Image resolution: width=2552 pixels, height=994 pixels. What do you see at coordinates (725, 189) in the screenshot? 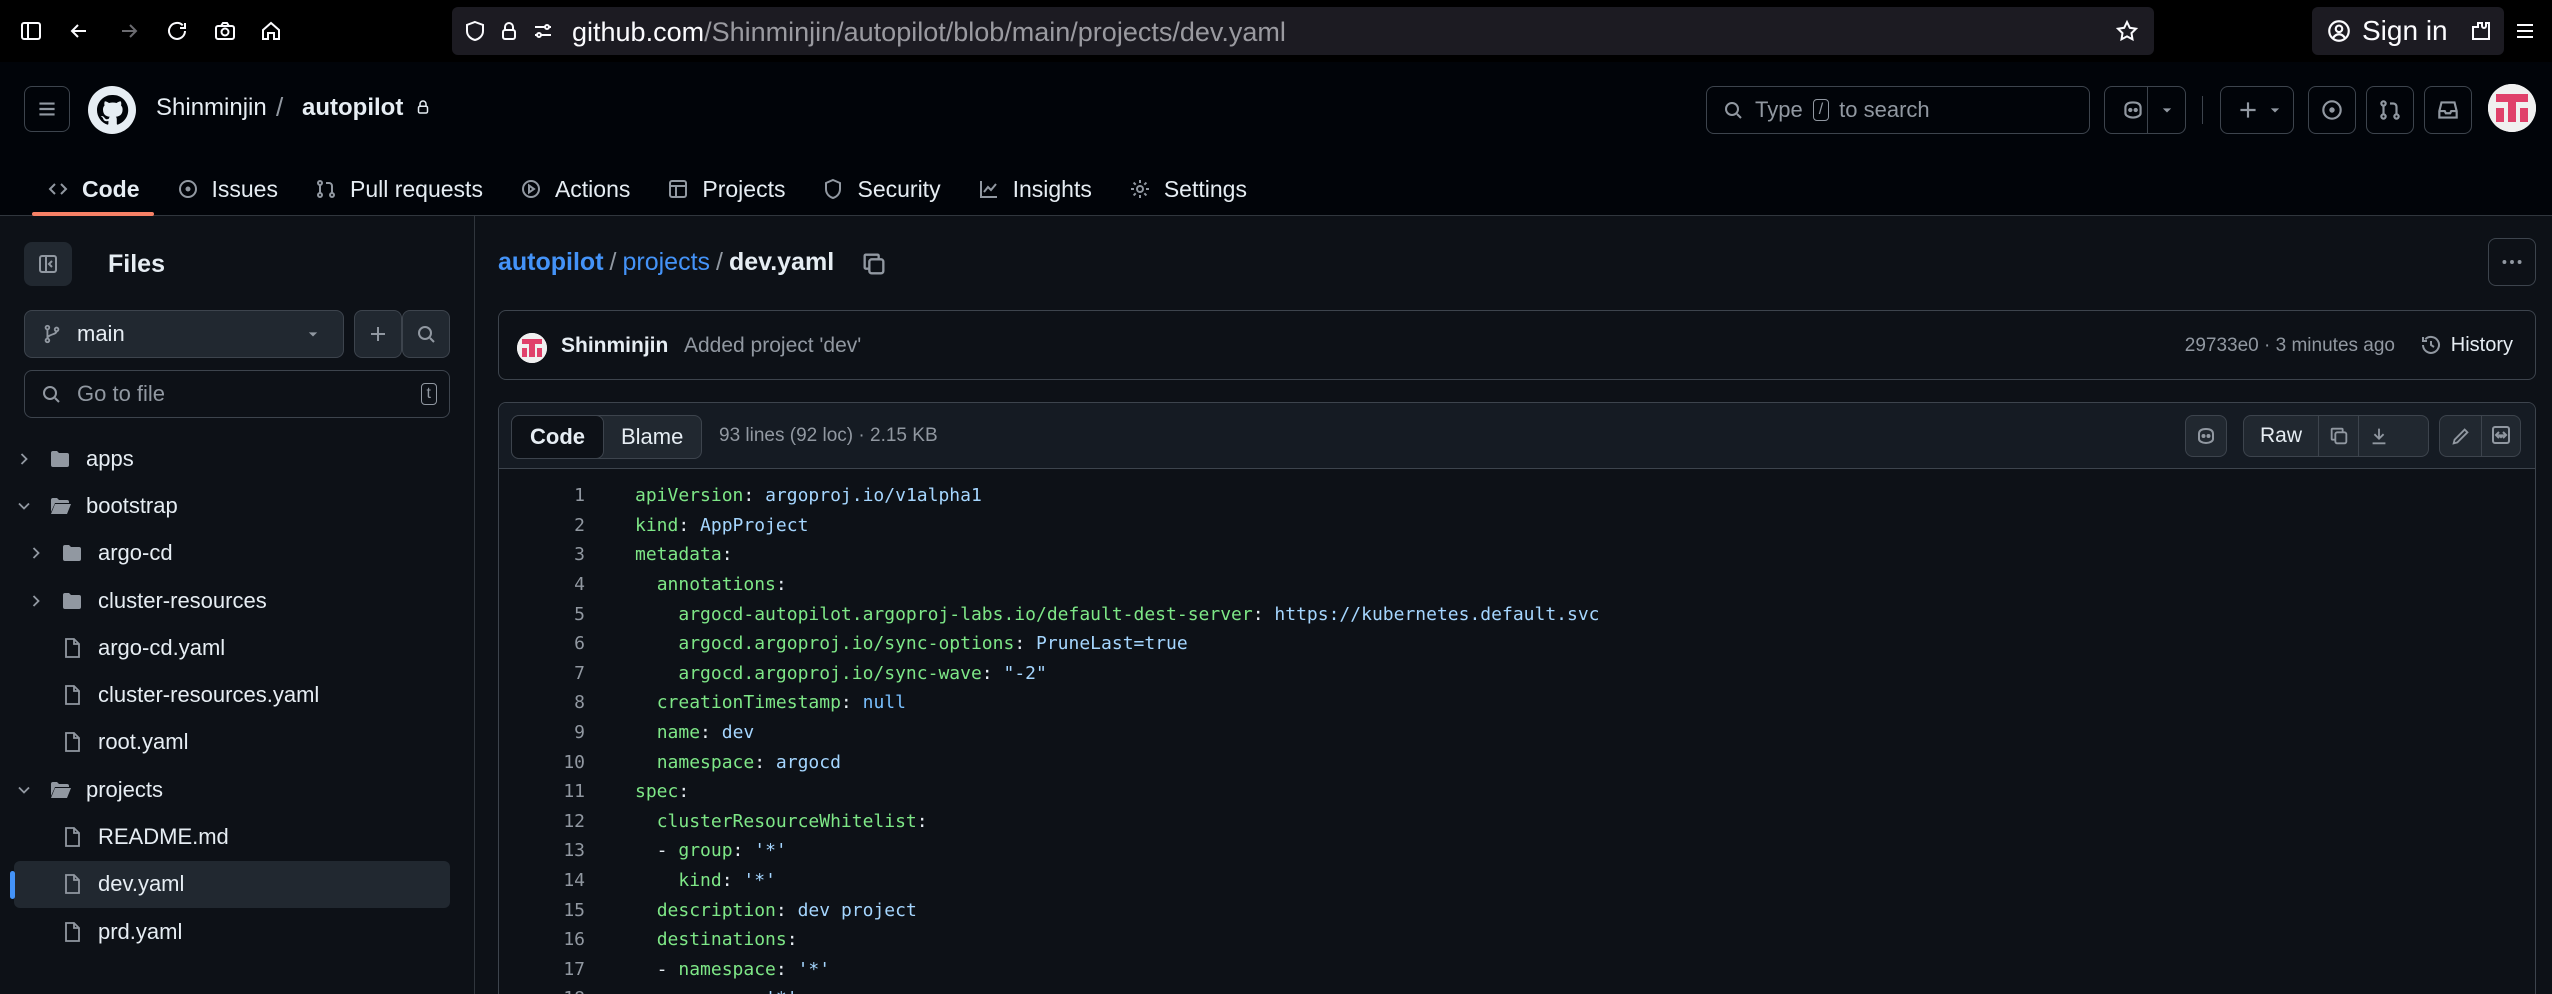
I see `tab-projects: Projects` at bounding box center [725, 189].